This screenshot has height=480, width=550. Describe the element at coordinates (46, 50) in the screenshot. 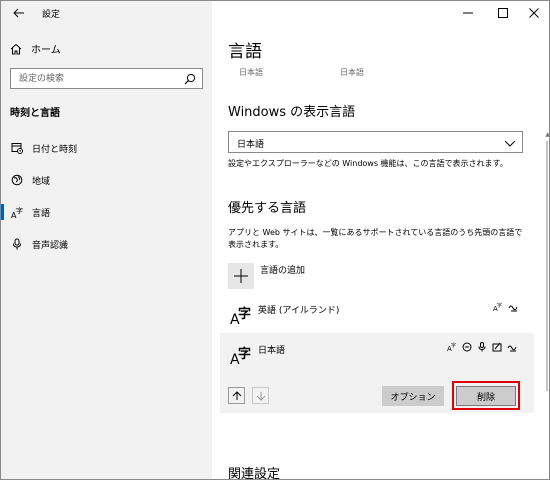

I see `home-label: ホーム` at that location.